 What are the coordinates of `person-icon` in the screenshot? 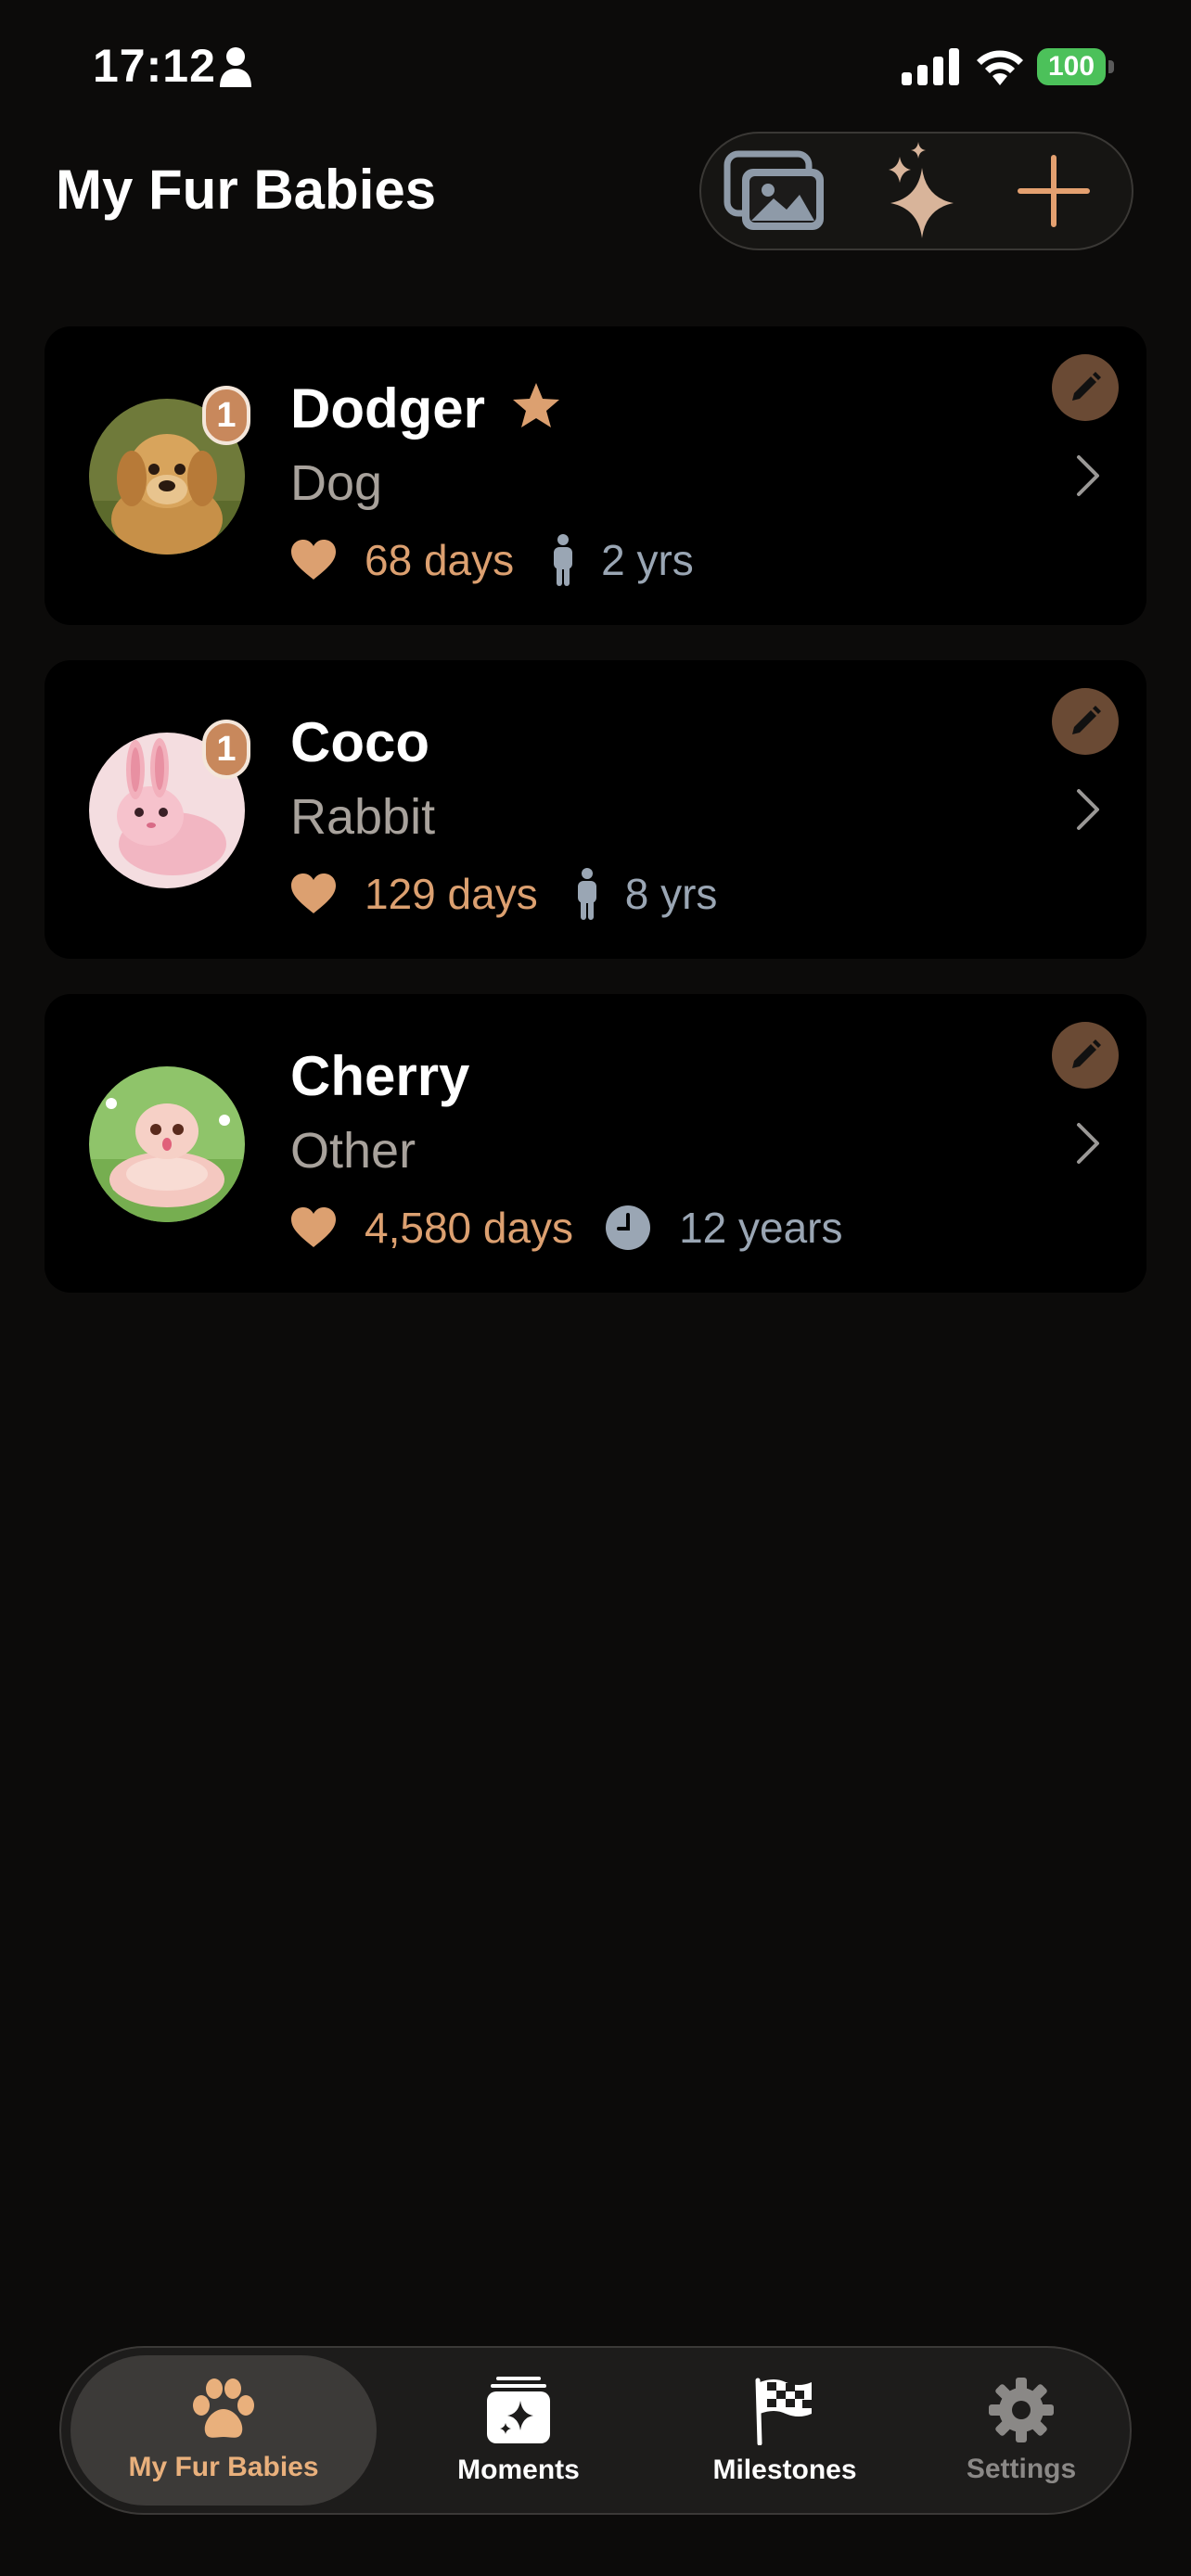 It's located at (235, 67).